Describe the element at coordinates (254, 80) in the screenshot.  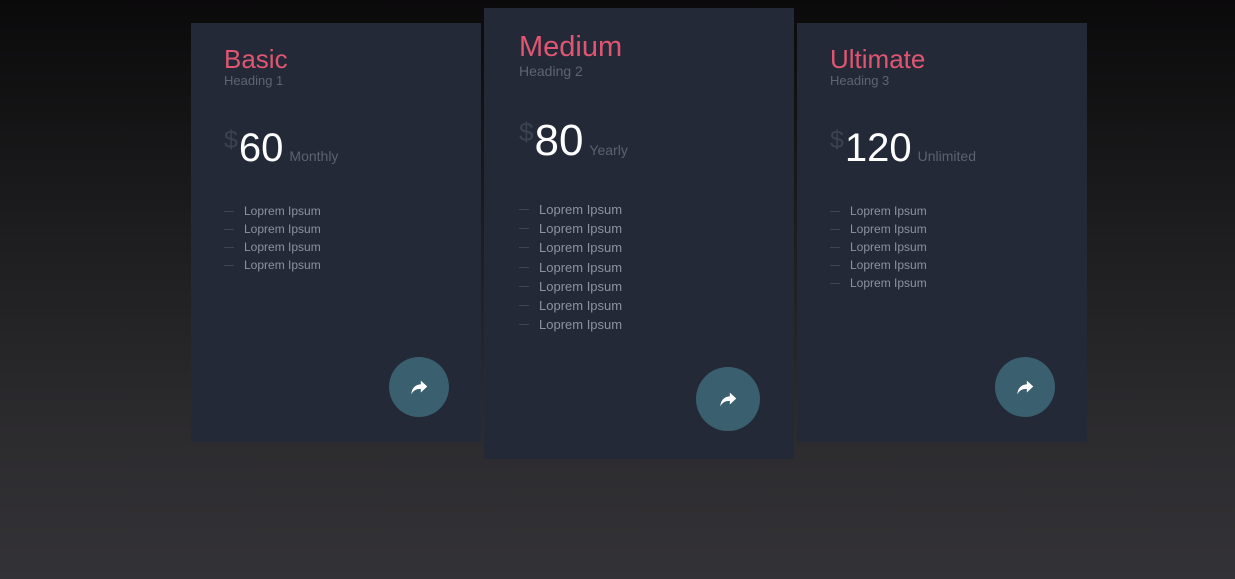
I see `plan-heading: Heading 1` at that location.